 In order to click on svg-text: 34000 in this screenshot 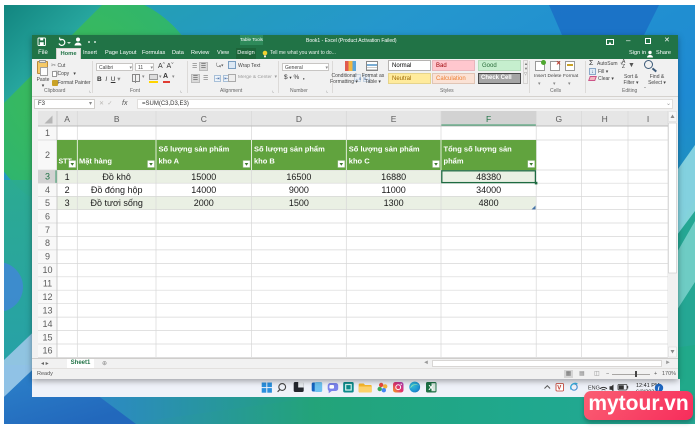, I will do `click(488, 190)`.